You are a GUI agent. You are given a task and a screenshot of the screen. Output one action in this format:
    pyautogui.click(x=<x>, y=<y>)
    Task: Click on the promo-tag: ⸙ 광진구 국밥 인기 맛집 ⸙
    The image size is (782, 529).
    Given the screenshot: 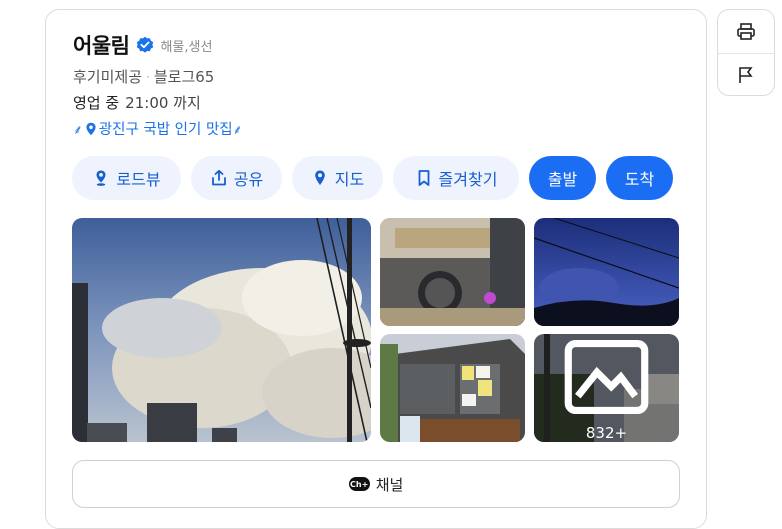 What is the action you would take?
    pyautogui.click(x=157, y=128)
    